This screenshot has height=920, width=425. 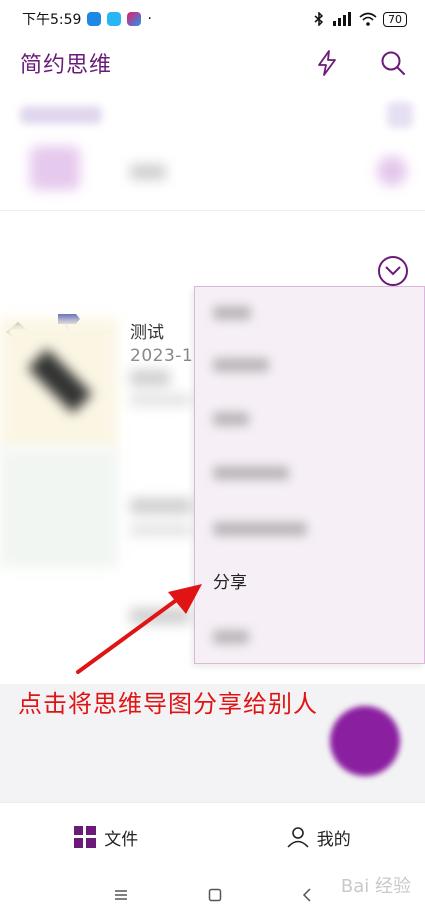 What do you see at coordinates (360, 63) in the screenshot?
I see `app-actions` at bounding box center [360, 63].